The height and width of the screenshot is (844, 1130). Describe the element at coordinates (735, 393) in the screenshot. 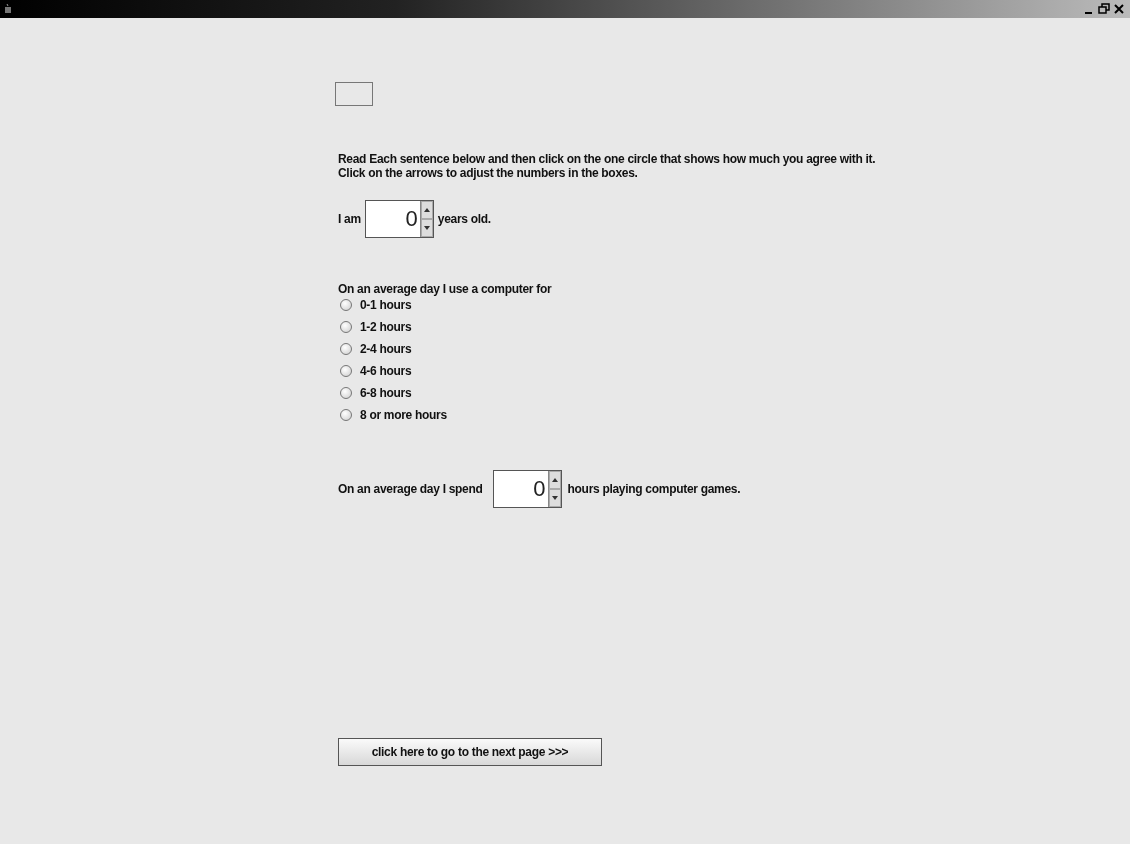

I see `radio-option: 6-8 hours` at that location.